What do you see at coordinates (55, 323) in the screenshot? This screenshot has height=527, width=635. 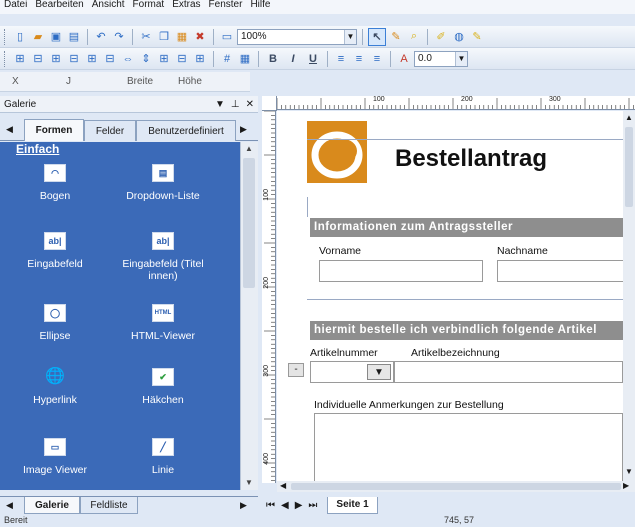 I see `gallery-item-ellipse: ◯ Ellipse` at bounding box center [55, 323].